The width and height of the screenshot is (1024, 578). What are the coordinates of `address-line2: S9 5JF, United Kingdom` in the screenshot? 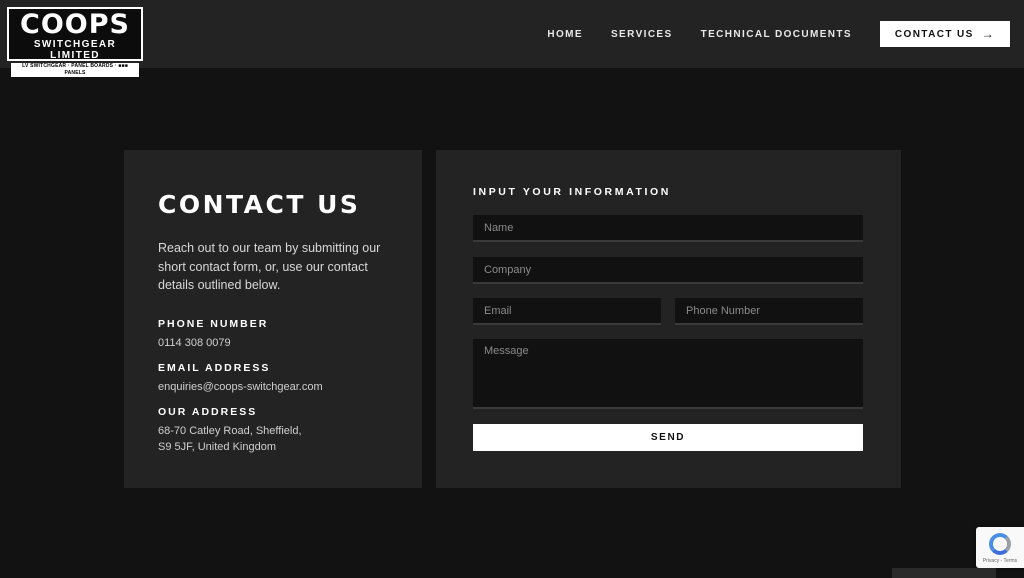 It's located at (217, 447).